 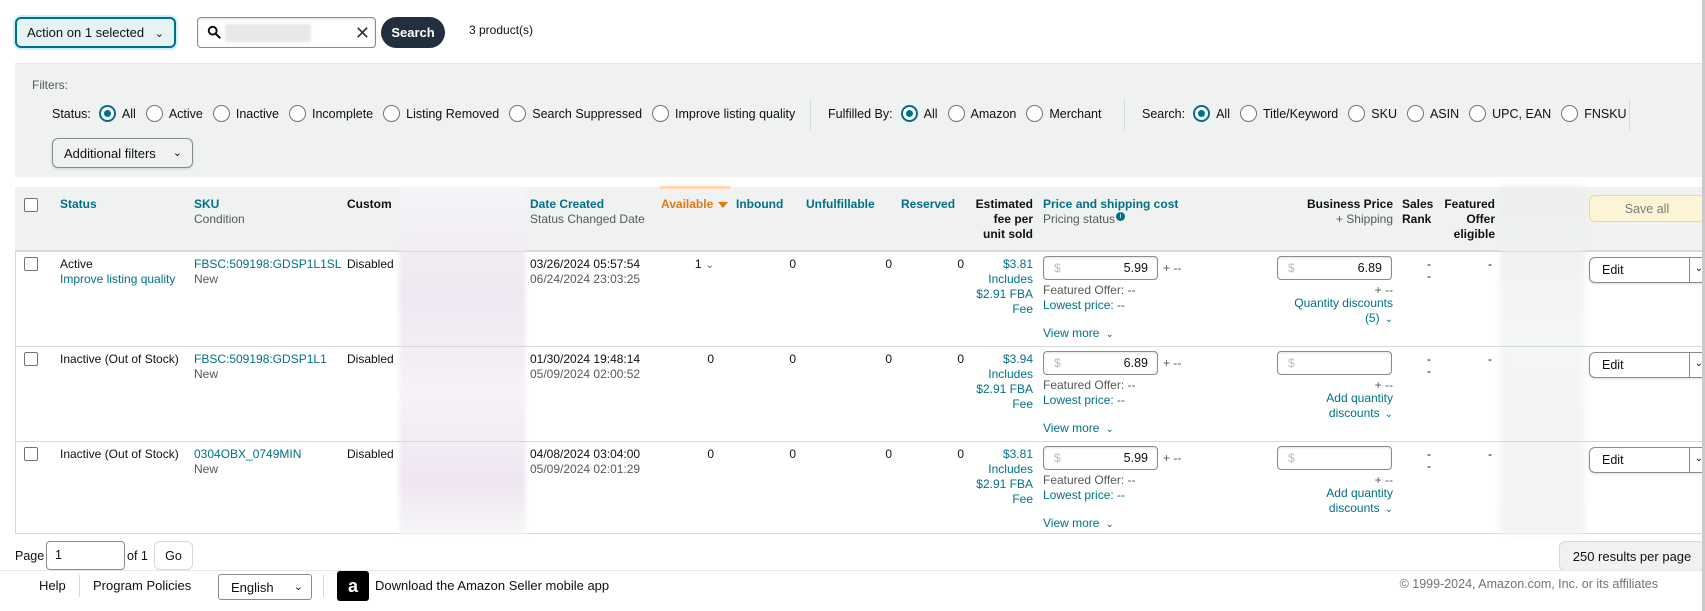 I want to click on info-icon: i, so click(x=1121, y=216).